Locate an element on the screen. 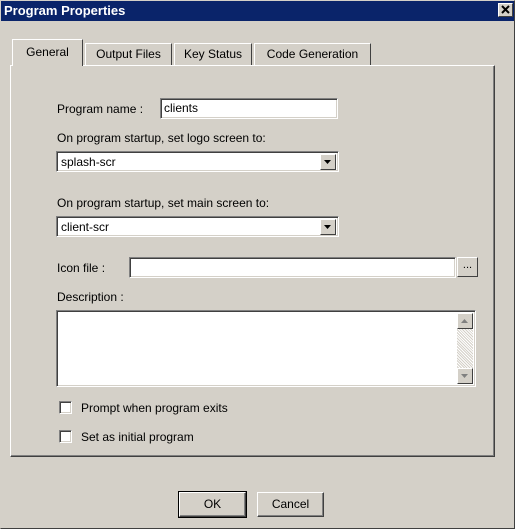 The image size is (515, 529). main-screen-select: client-scr is located at coordinates (197, 226).